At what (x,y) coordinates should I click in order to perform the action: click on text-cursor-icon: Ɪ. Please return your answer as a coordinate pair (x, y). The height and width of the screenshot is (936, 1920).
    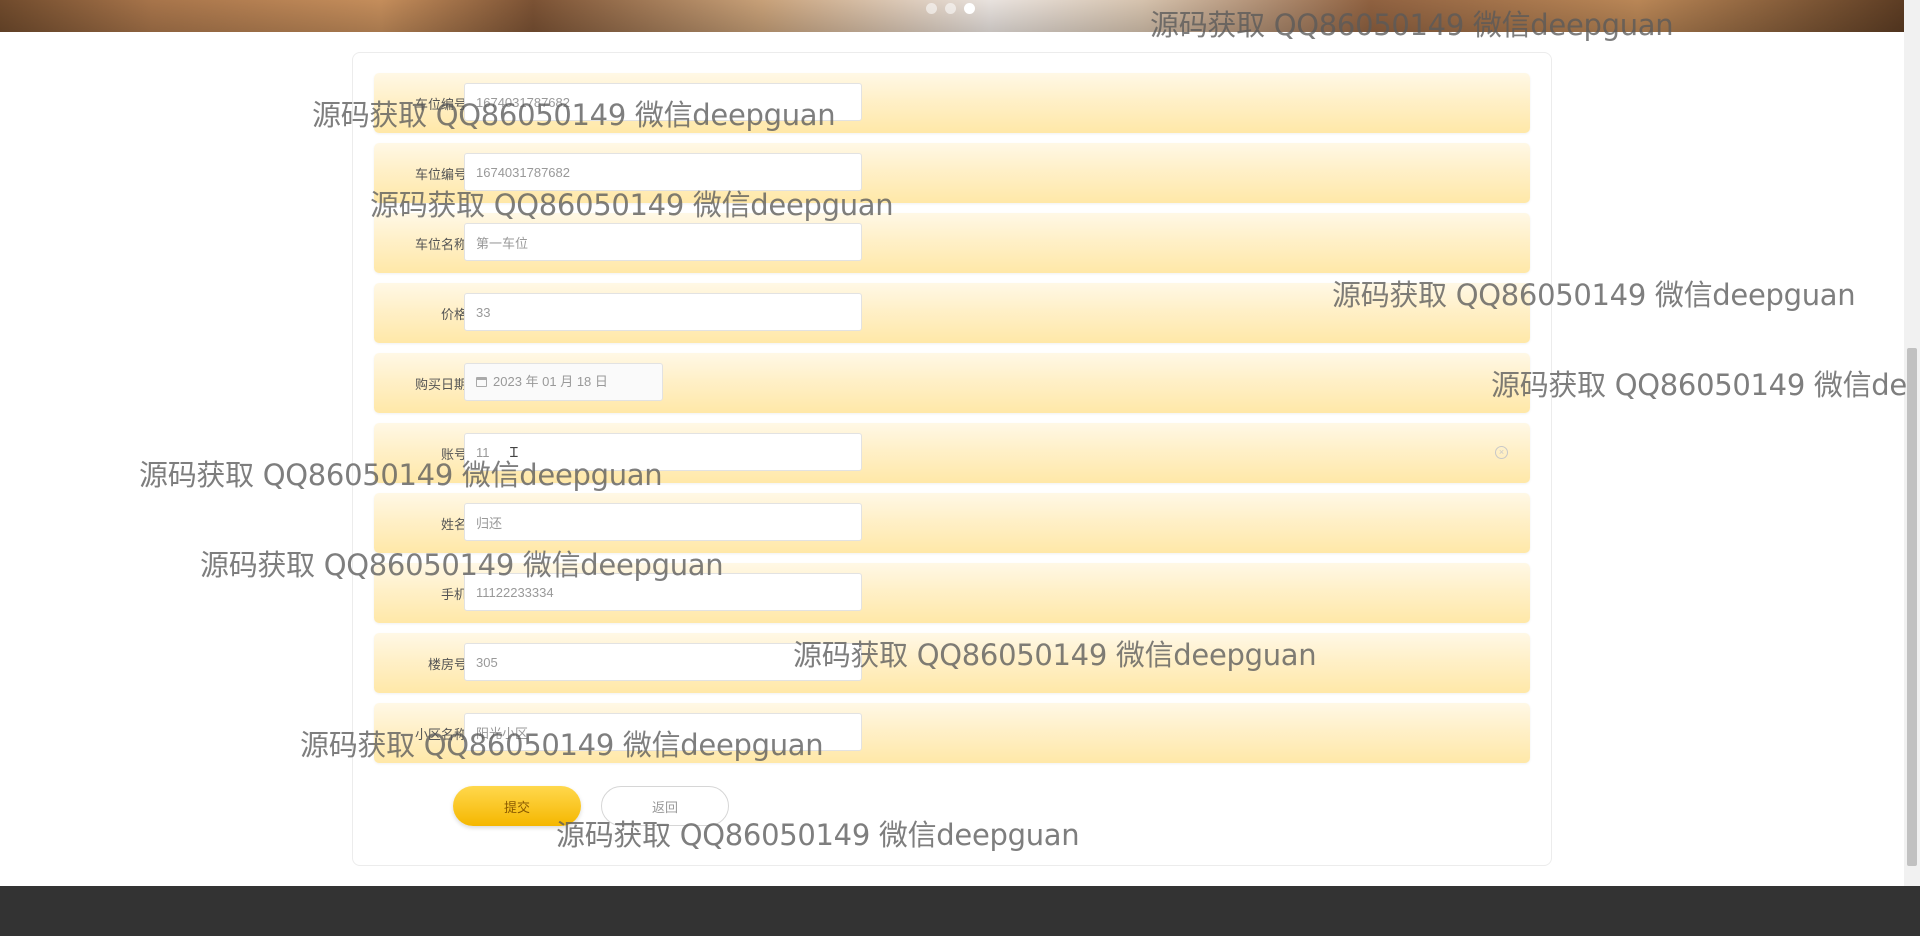
    Looking at the image, I should click on (514, 452).